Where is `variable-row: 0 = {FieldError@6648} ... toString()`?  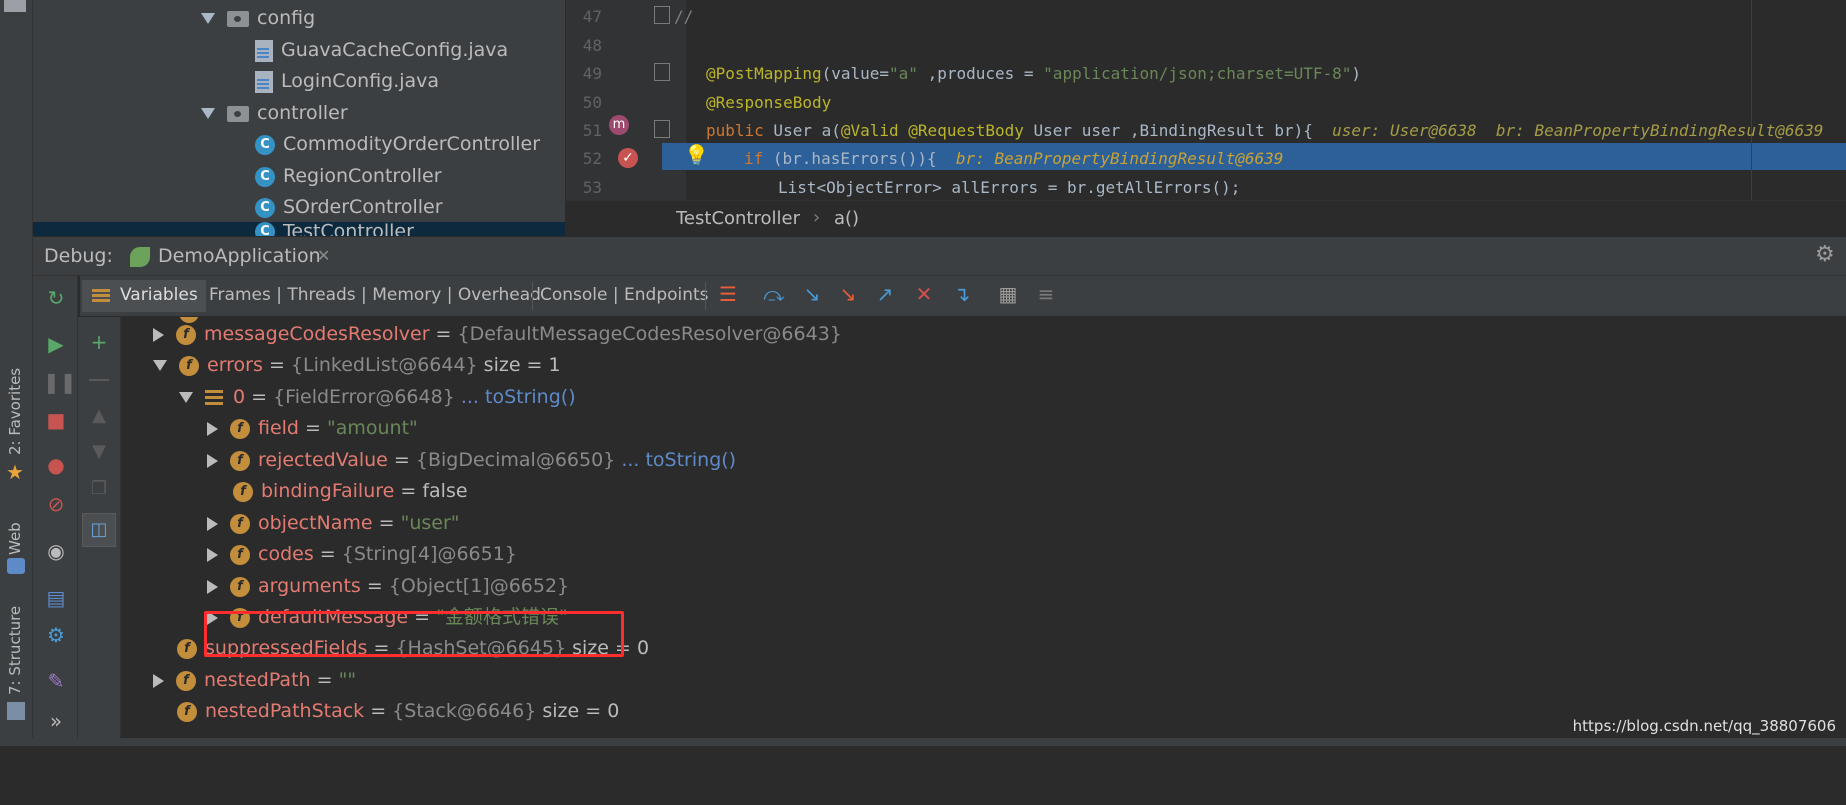 variable-row: 0 = {FieldError@6648} ... toString() is located at coordinates (377, 397).